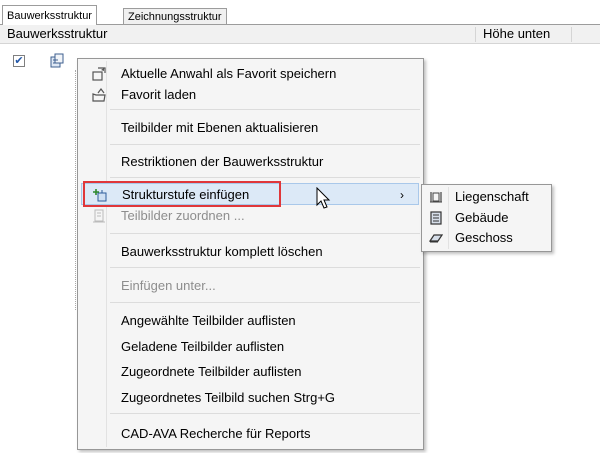 The width and height of the screenshot is (600, 453). I want to click on menu-item-label: Zugeordnete Teilbilder auflisten, so click(211, 371).